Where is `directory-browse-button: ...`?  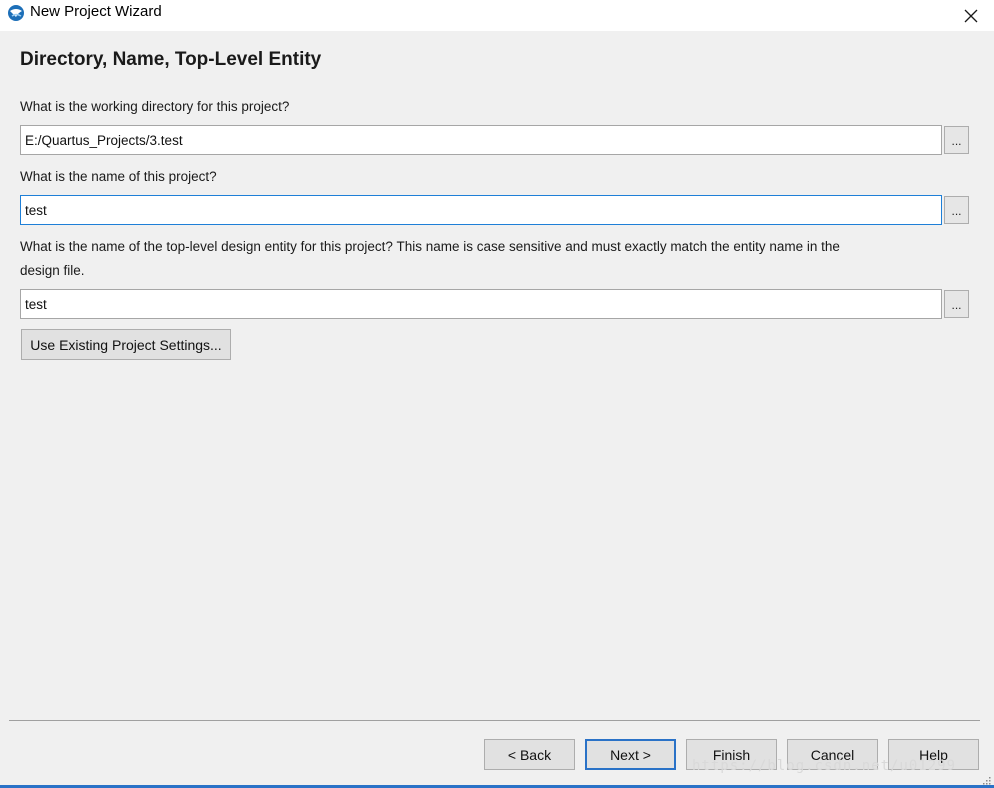 directory-browse-button: ... is located at coordinates (956, 140).